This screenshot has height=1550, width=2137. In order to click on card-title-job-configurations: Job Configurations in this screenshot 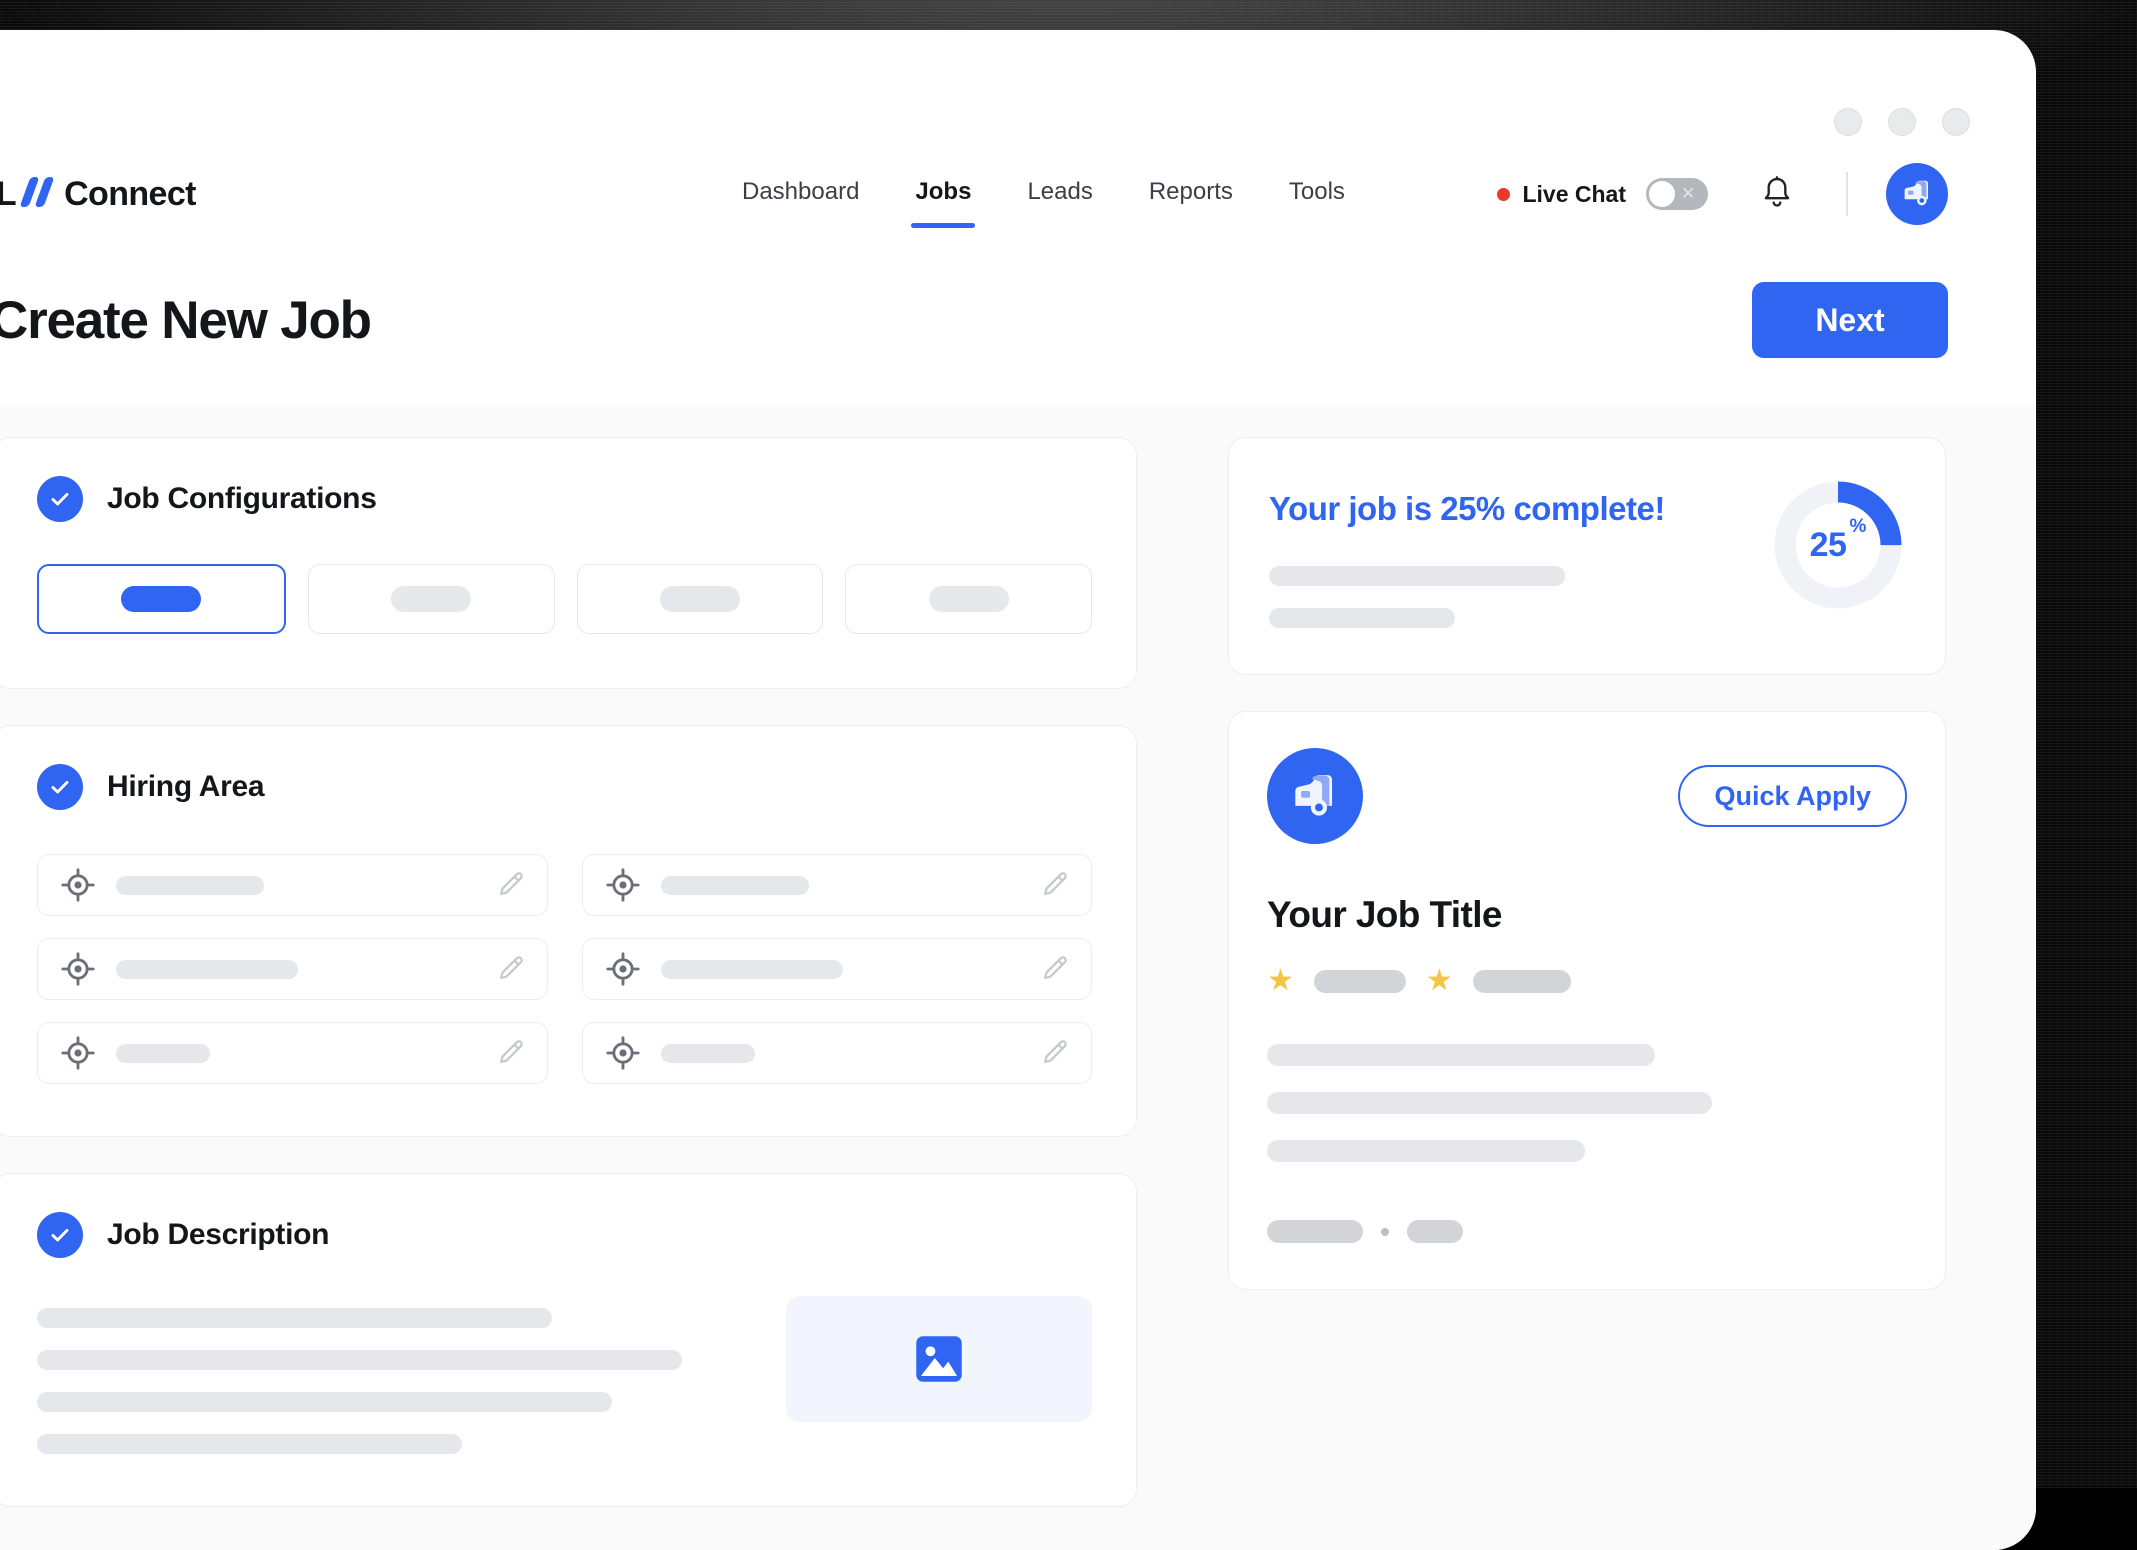, I will do `click(242, 499)`.